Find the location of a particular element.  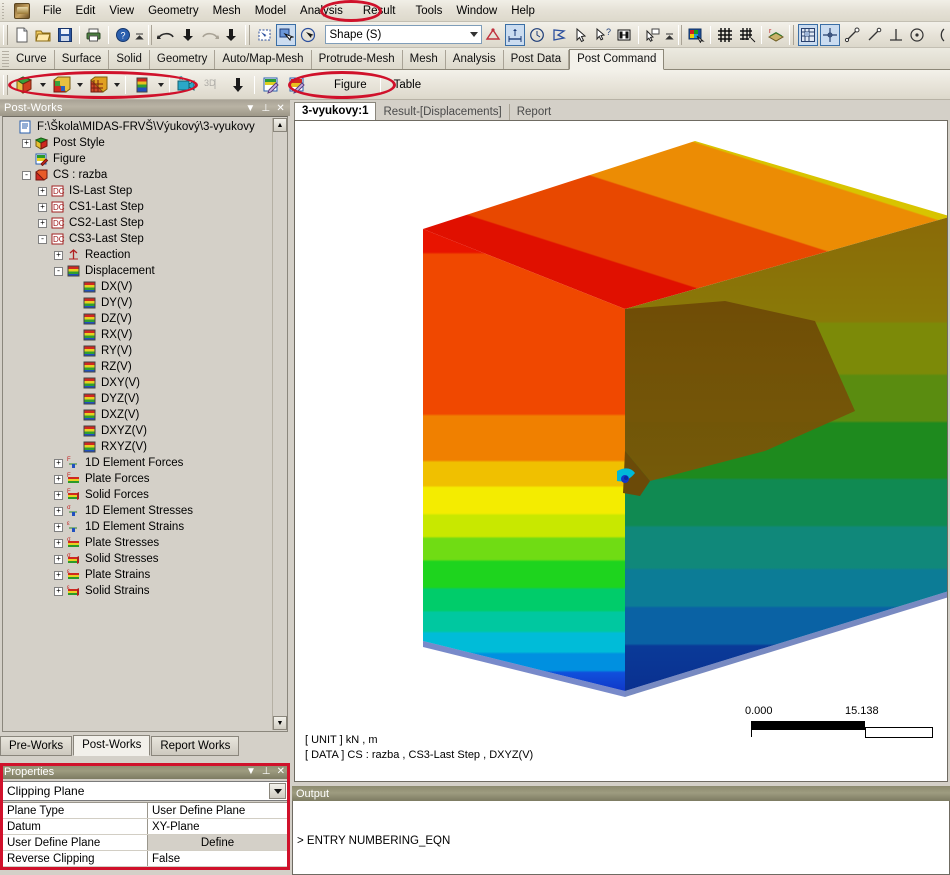

menu-item-view: View is located at coordinates (121, 11).